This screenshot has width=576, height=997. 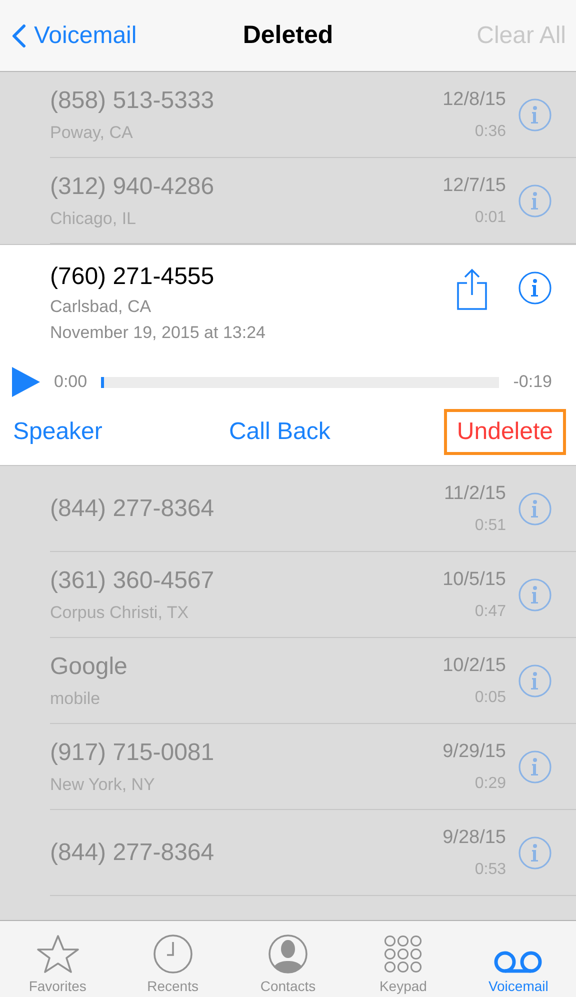 What do you see at coordinates (133, 101) in the screenshot?
I see `caller-name: (858) 513-5333` at bounding box center [133, 101].